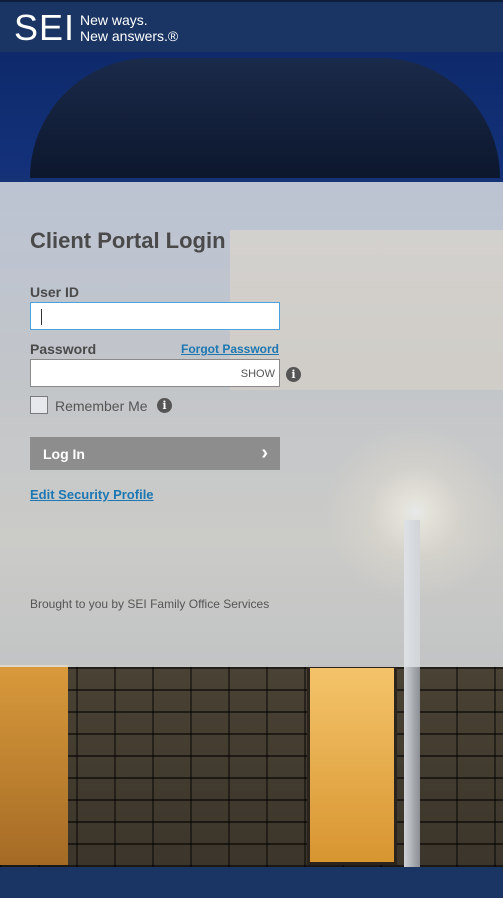  What do you see at coordinates (101, 406) in the screenshot?
I see `remember-me-label: Remember Me` at bounding box center [101, 406].